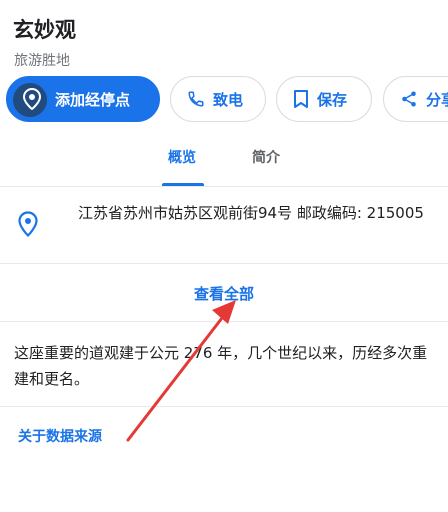 The image size is (448, 512). I want to click on share-label: 分享, so click(437, 99).